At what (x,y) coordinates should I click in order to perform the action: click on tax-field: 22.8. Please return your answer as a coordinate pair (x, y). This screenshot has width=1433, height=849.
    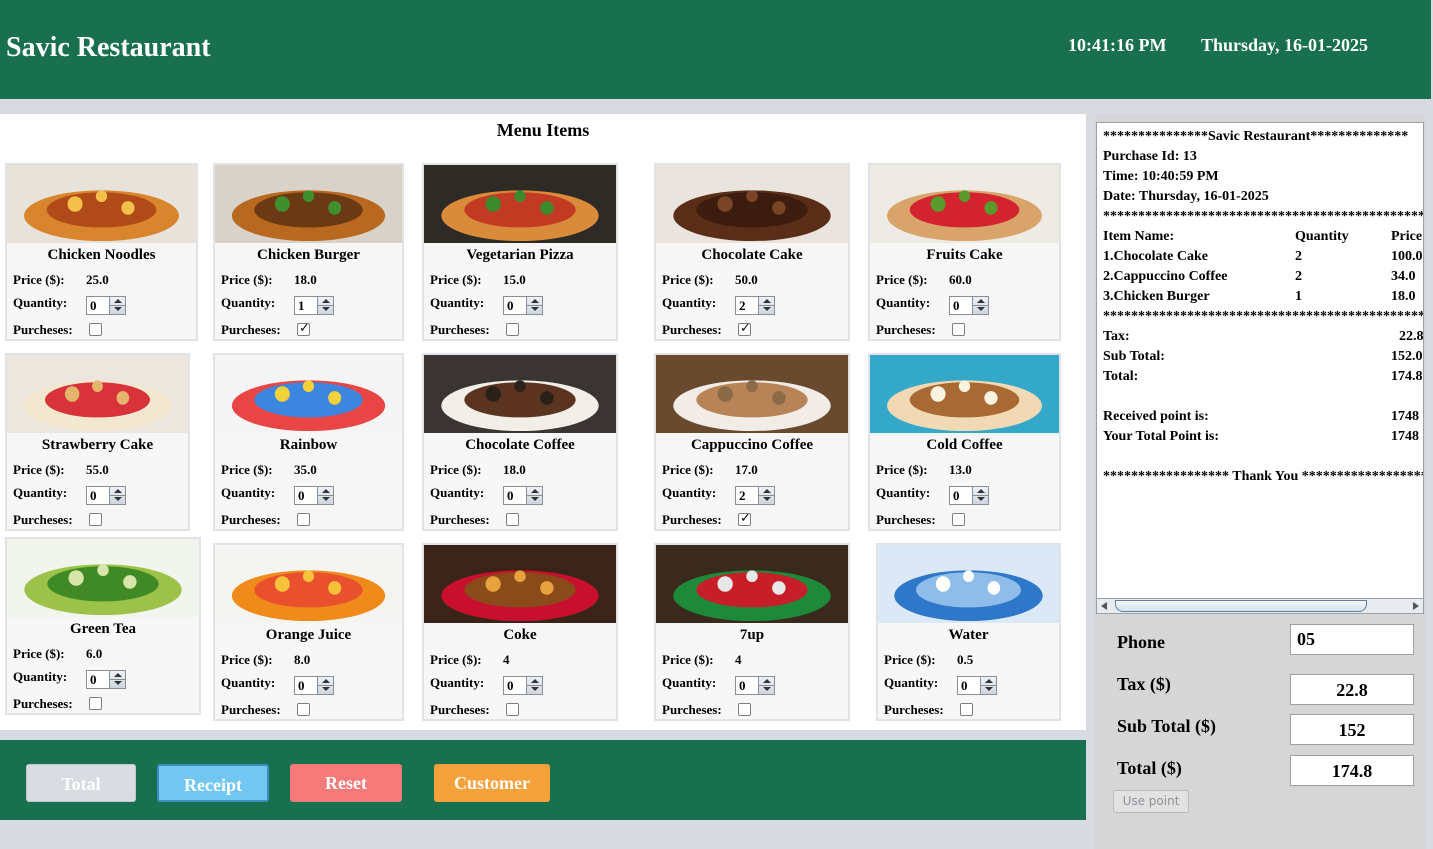
    Looking at the image, I should click on (1352, 689).